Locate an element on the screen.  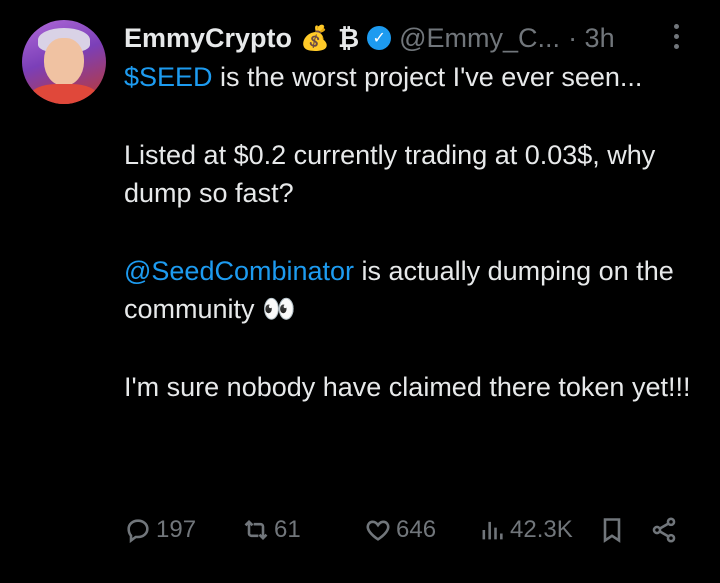
avatar-face is located at coordinates (64, 62).